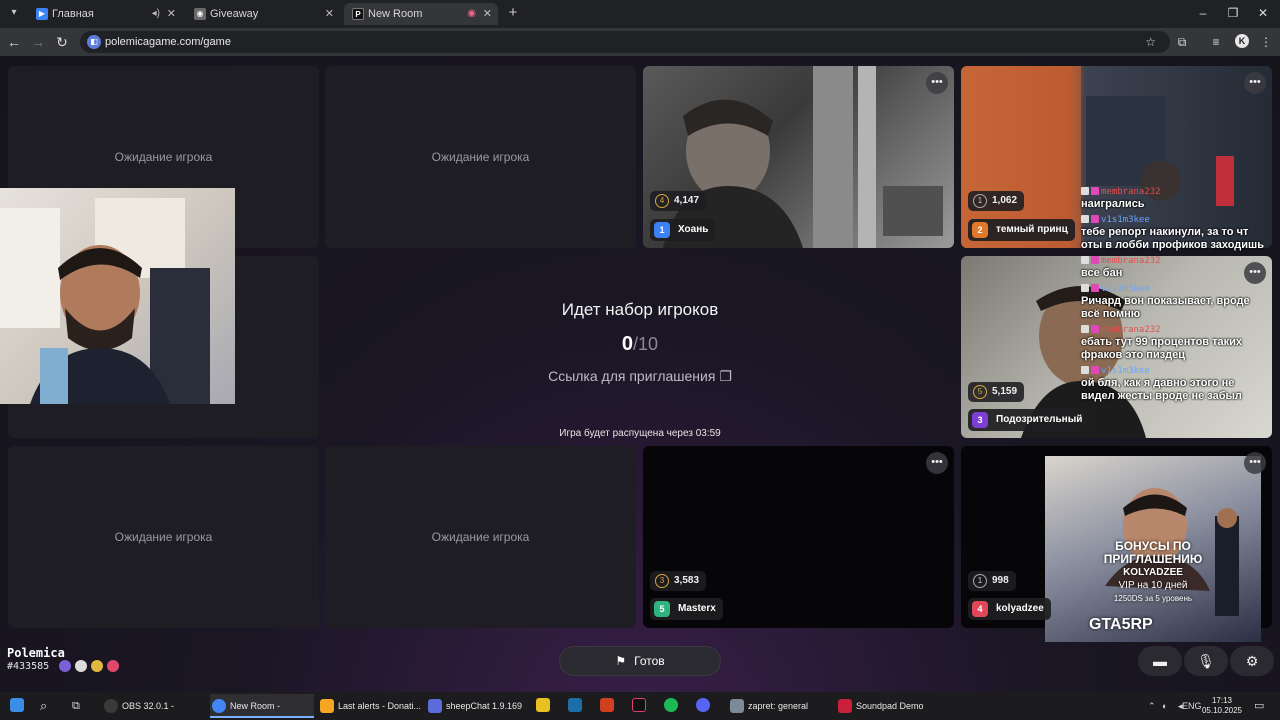 The width and height of the screenshot is (1280, 720). Describe the element at coordinates (725, 376) in the screenshot. I see `copy-icon: ❐` at that location.